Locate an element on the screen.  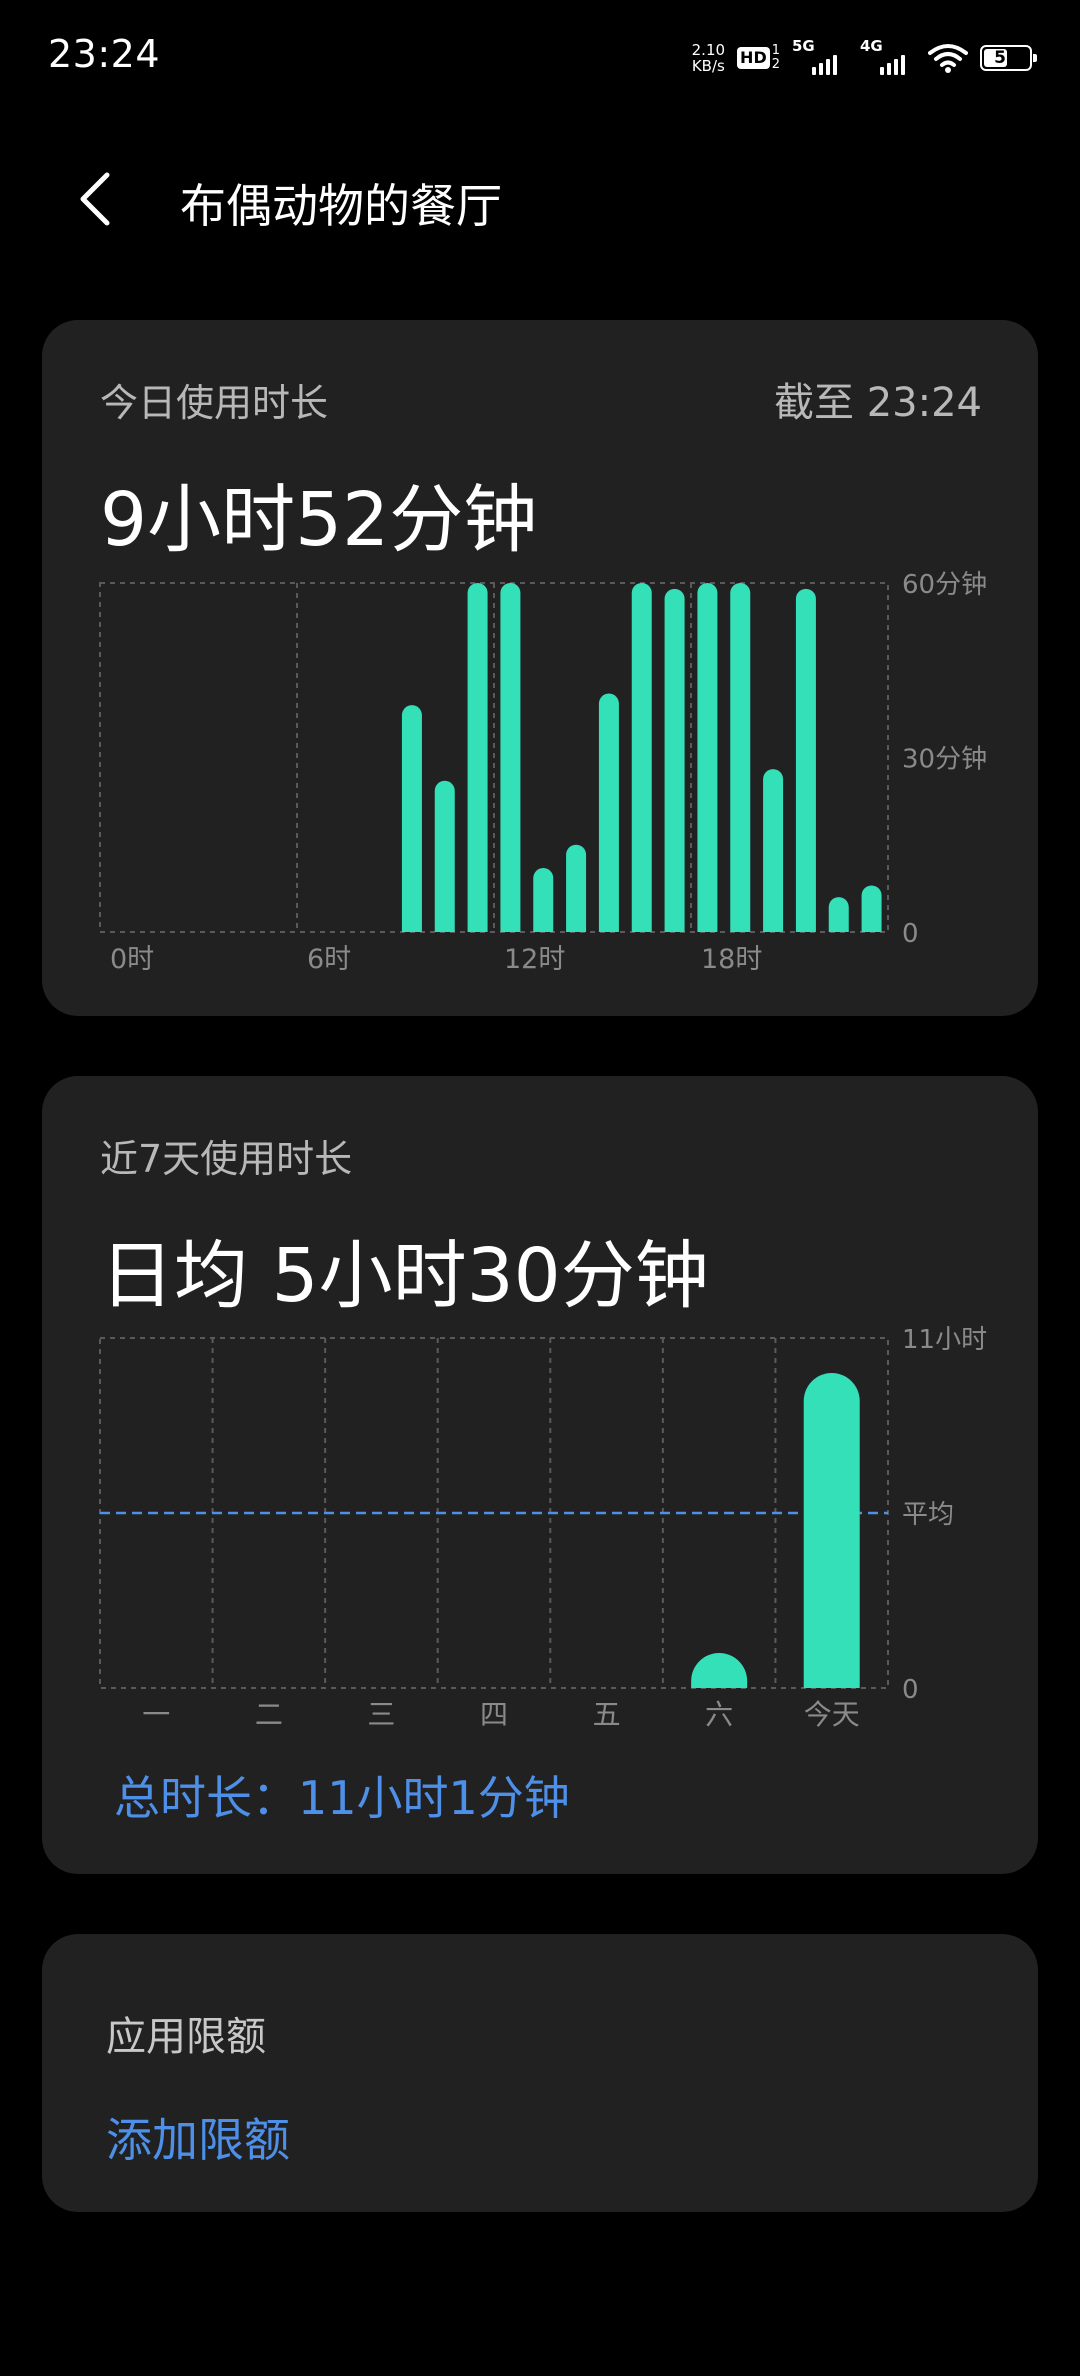
hd-sub-bottom: 2 is located at coordinates (775, 64).